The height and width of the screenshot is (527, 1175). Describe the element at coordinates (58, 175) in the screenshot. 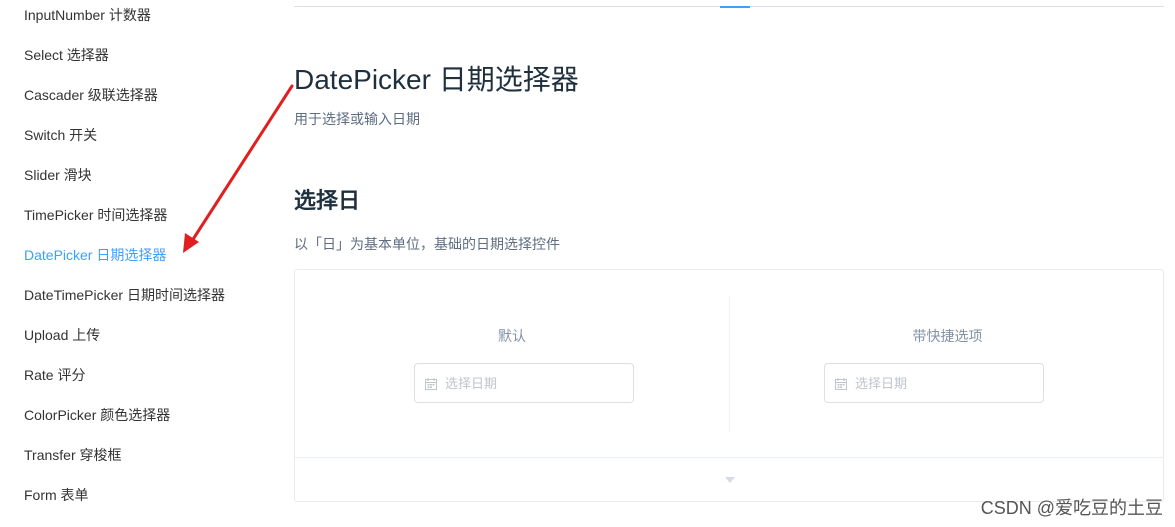

I see `sidebar-item-slider: Slider 滑块` at that location.